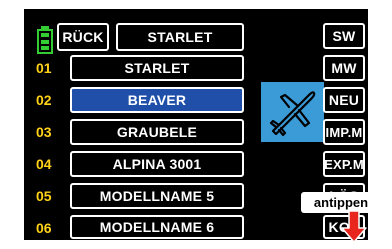  I want to click on back-button: RÜCK, so click(83, 37).